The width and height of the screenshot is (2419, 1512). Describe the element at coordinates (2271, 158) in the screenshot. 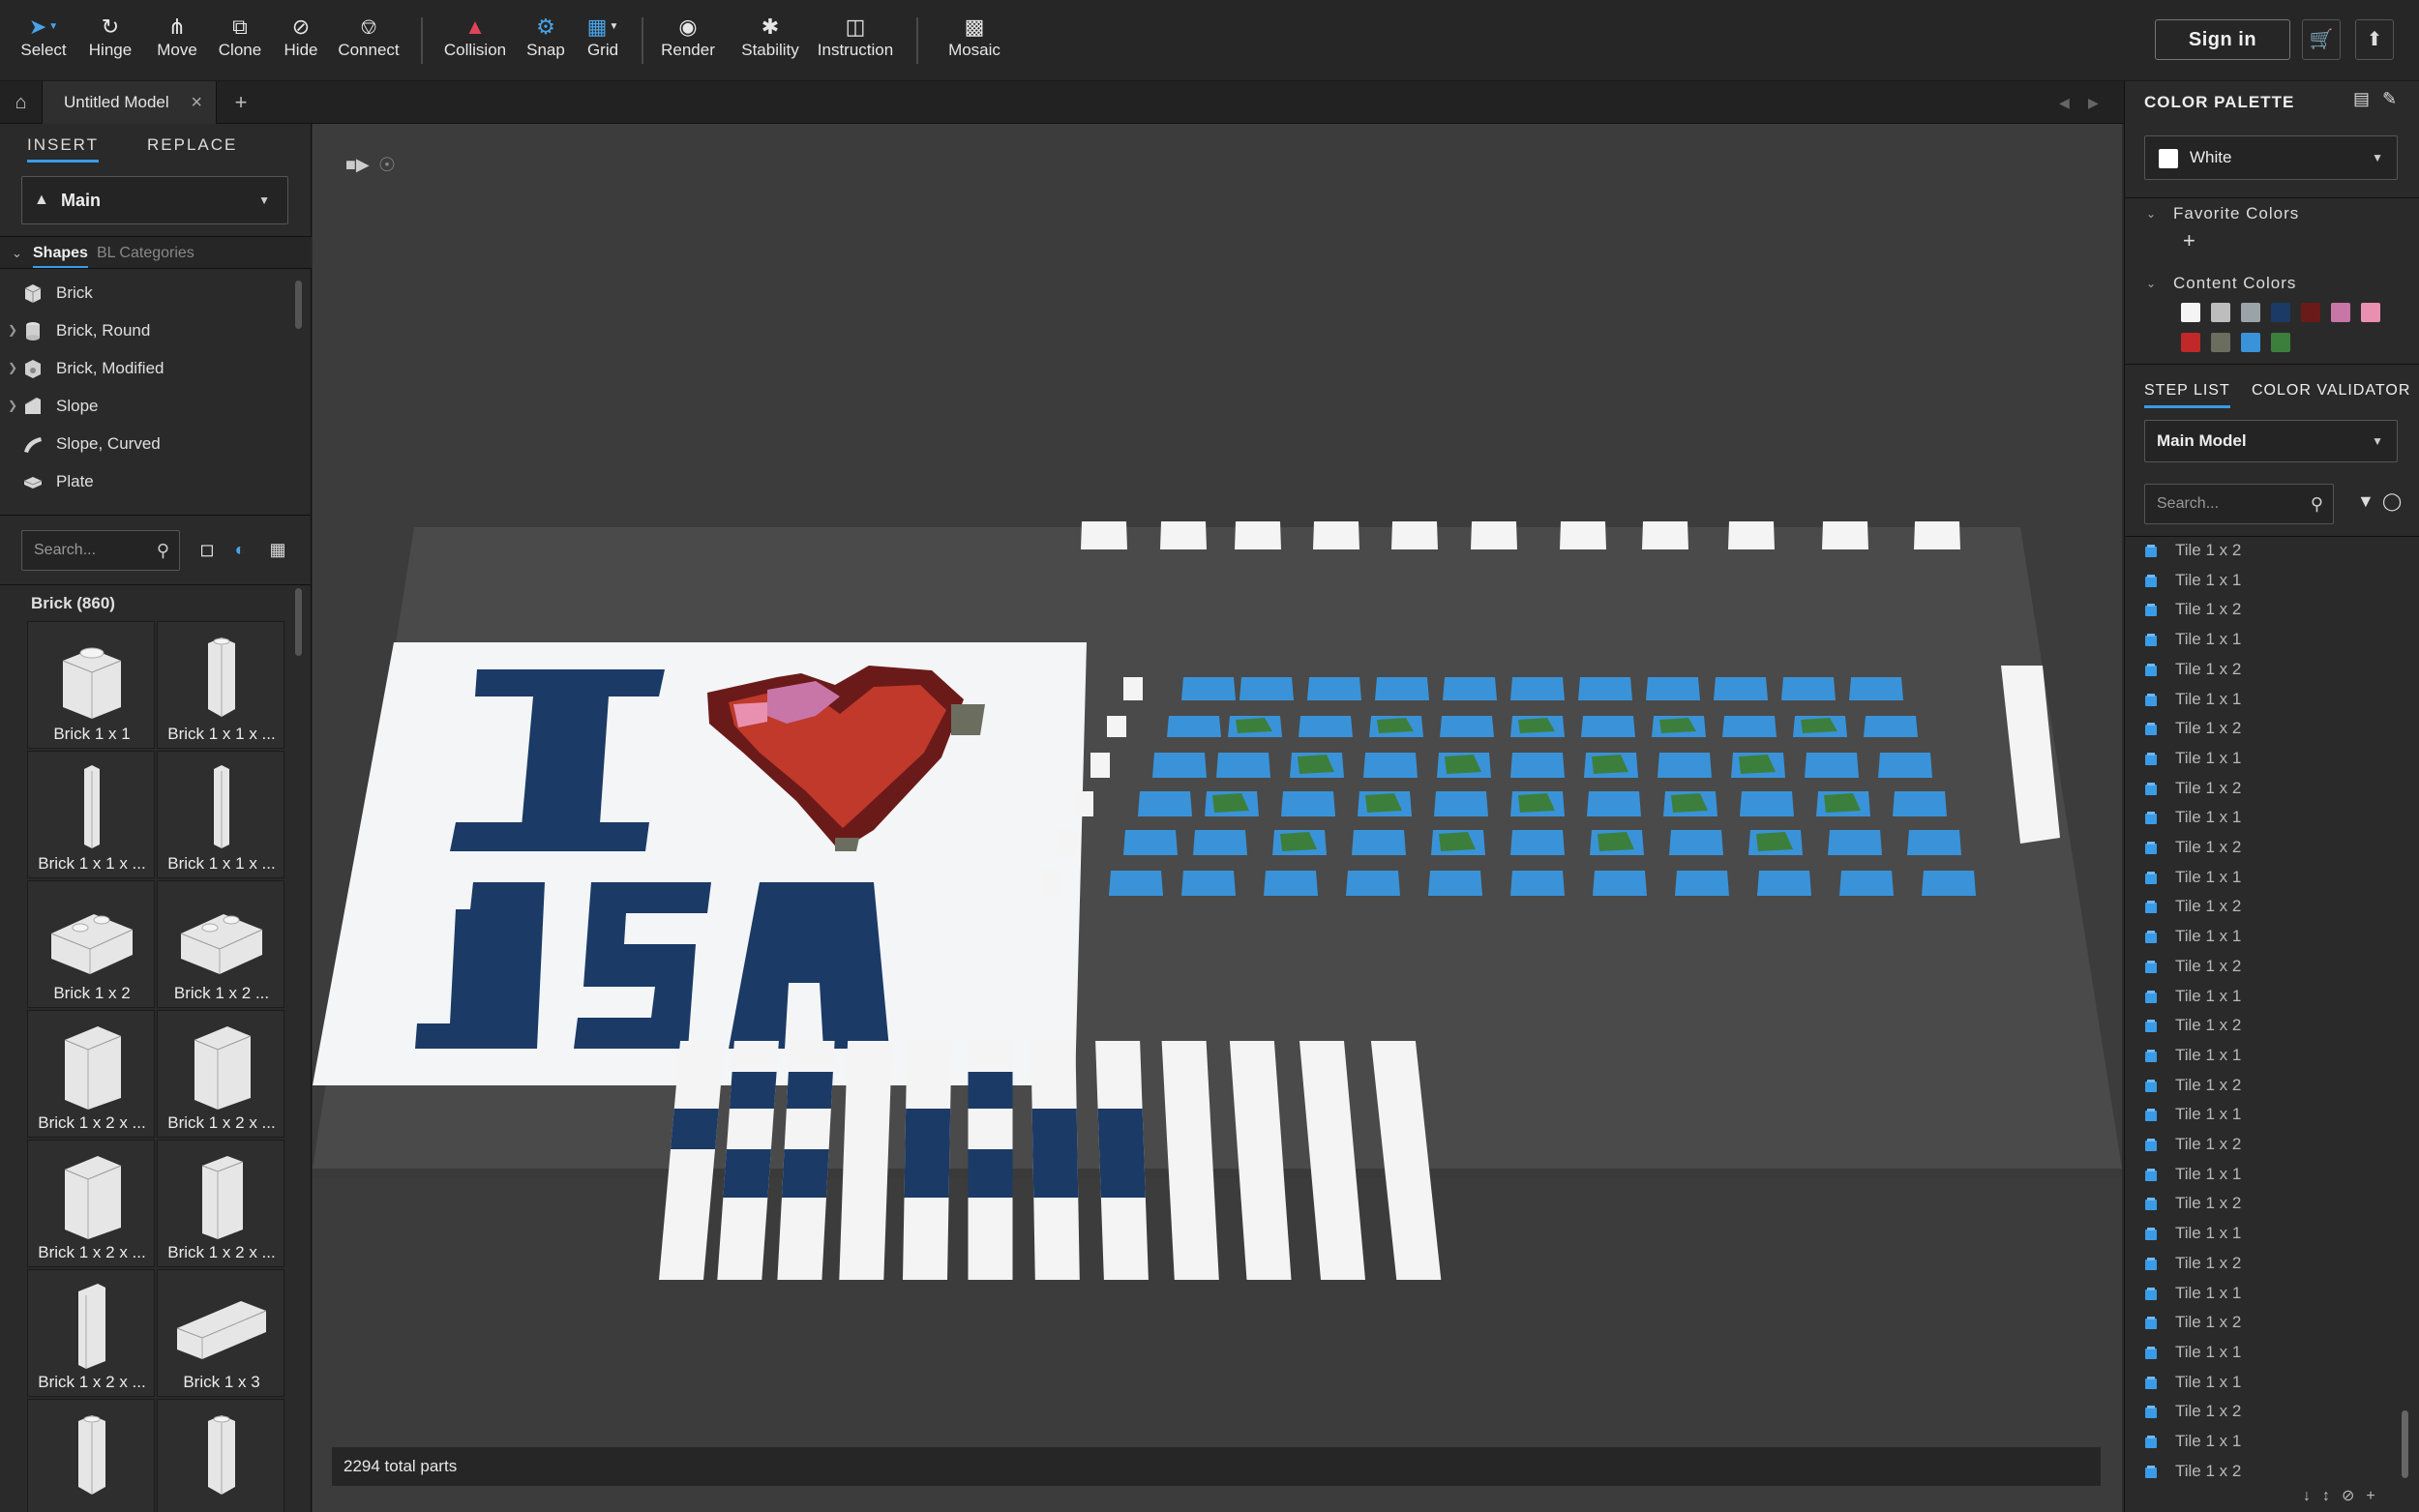

I see `color-select-dropdown: White ▼` at that location.